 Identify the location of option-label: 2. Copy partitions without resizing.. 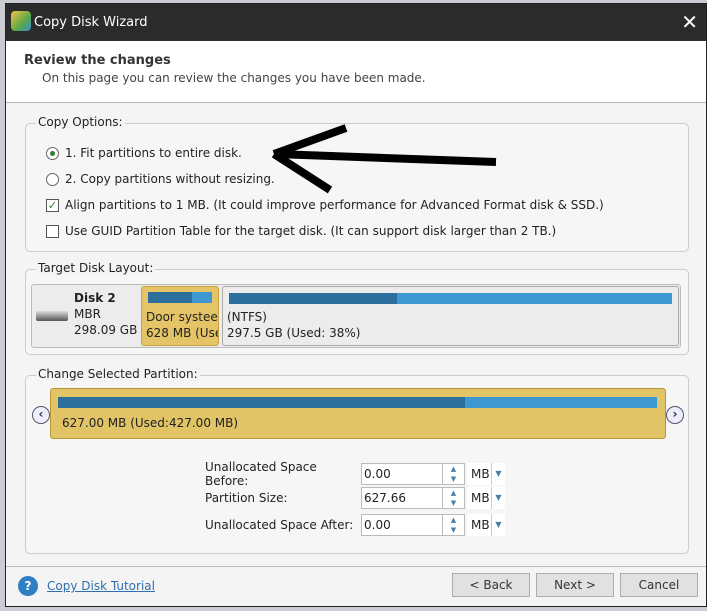
(170, 179).